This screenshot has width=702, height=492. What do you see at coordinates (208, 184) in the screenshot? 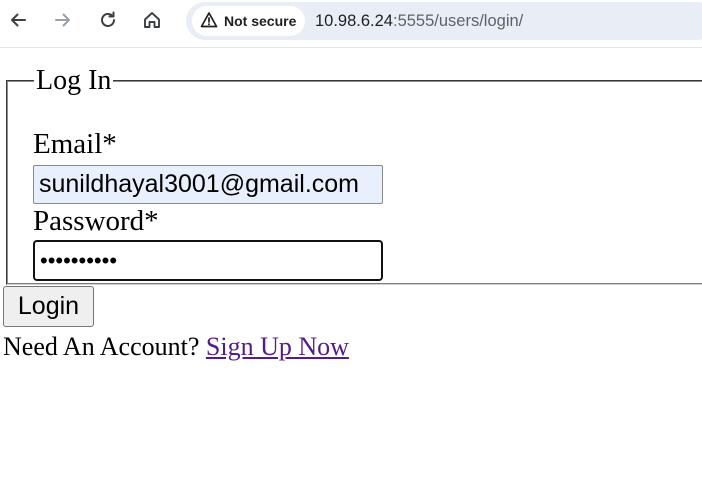
I see `email-input: sunildhayal3001@gmail.com` at bounding box center [208, 184].